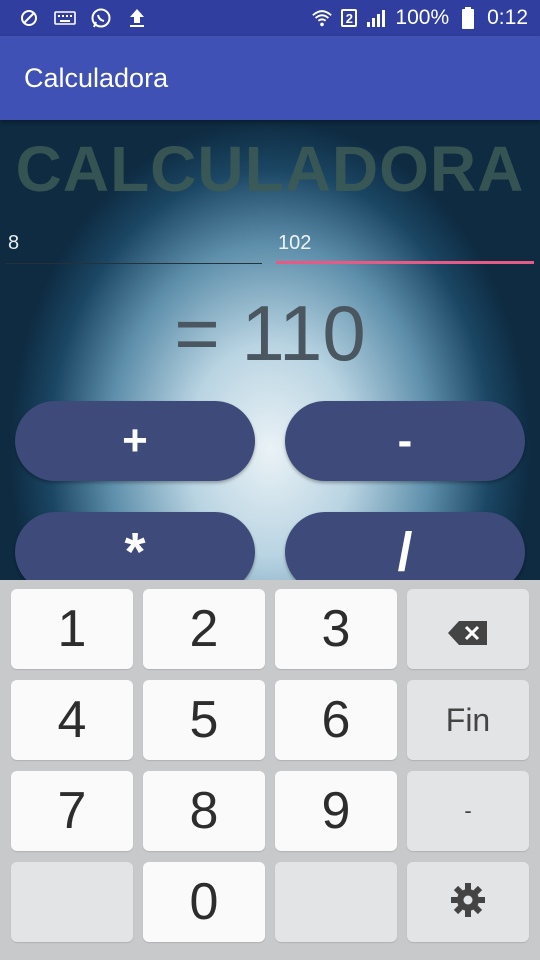 Image resolution: width=540 pixels, height=960 pixels. What do you see at coordinates (270, 78) in the screenshot?
I see `app-bar: Calculadora` at bounding box center [270, 78].